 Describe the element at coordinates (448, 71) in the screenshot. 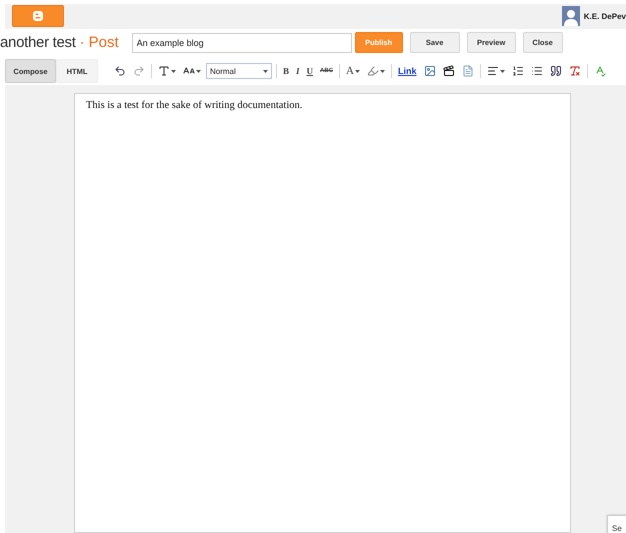

I see `clapperboard-icon` at that location.